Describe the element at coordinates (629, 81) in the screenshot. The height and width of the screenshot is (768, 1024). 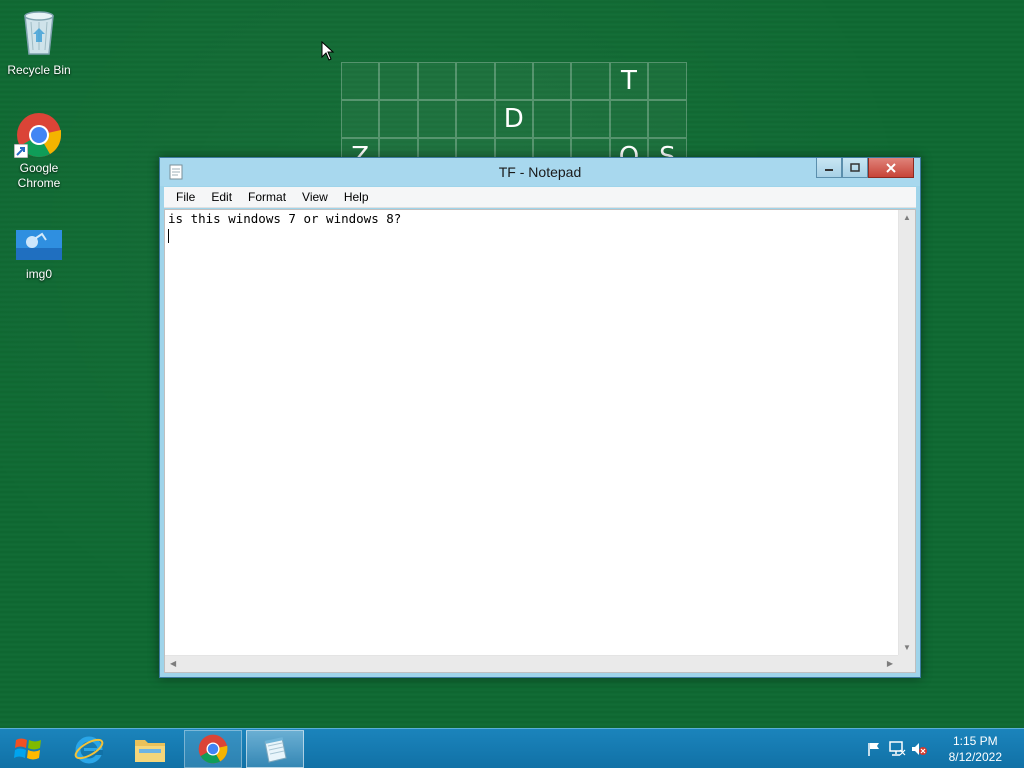
I see `puzzle-cell: T` at that location.